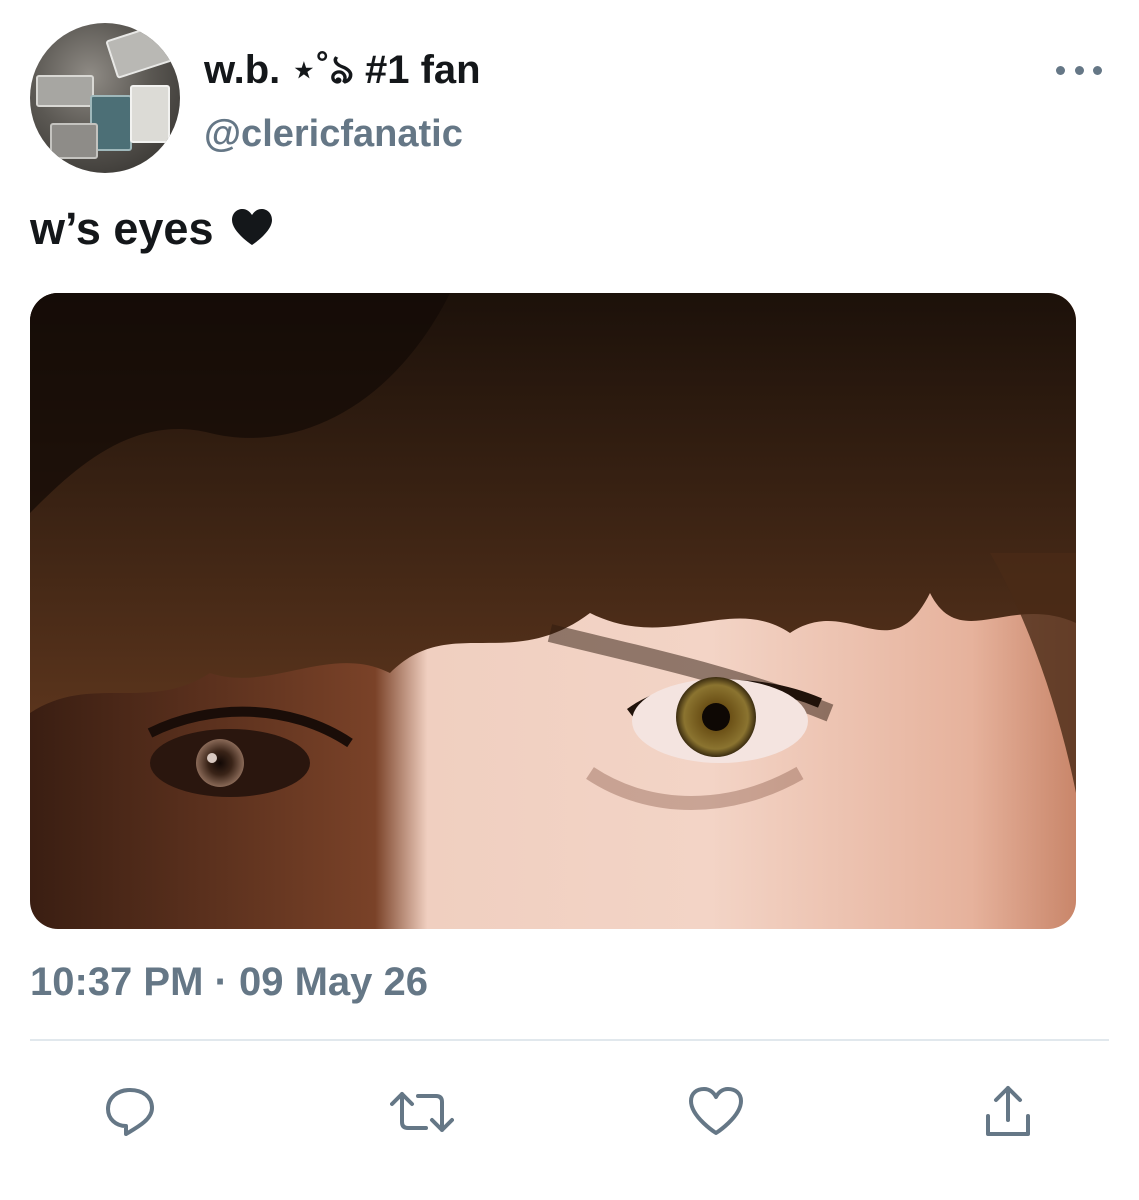  What do you see at coordinates (333, 134) in the screenshot?
I see `user-handle: @clericfanatic` at bounding box center [333, 134].